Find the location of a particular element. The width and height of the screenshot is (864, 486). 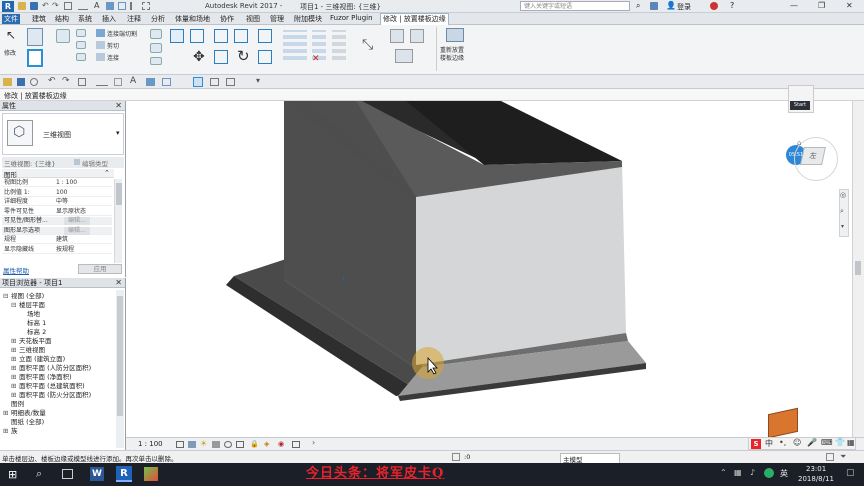

browser-scrollbar is located at coordinates (120, 369).